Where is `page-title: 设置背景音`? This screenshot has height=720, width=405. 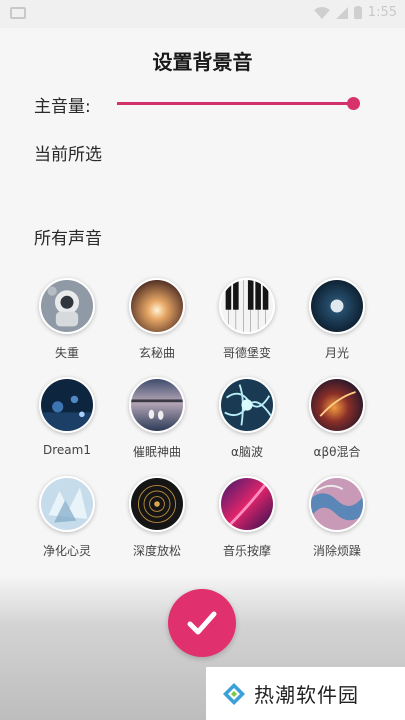 page-title: 设置背景音 is located at coordinates (202, 62).